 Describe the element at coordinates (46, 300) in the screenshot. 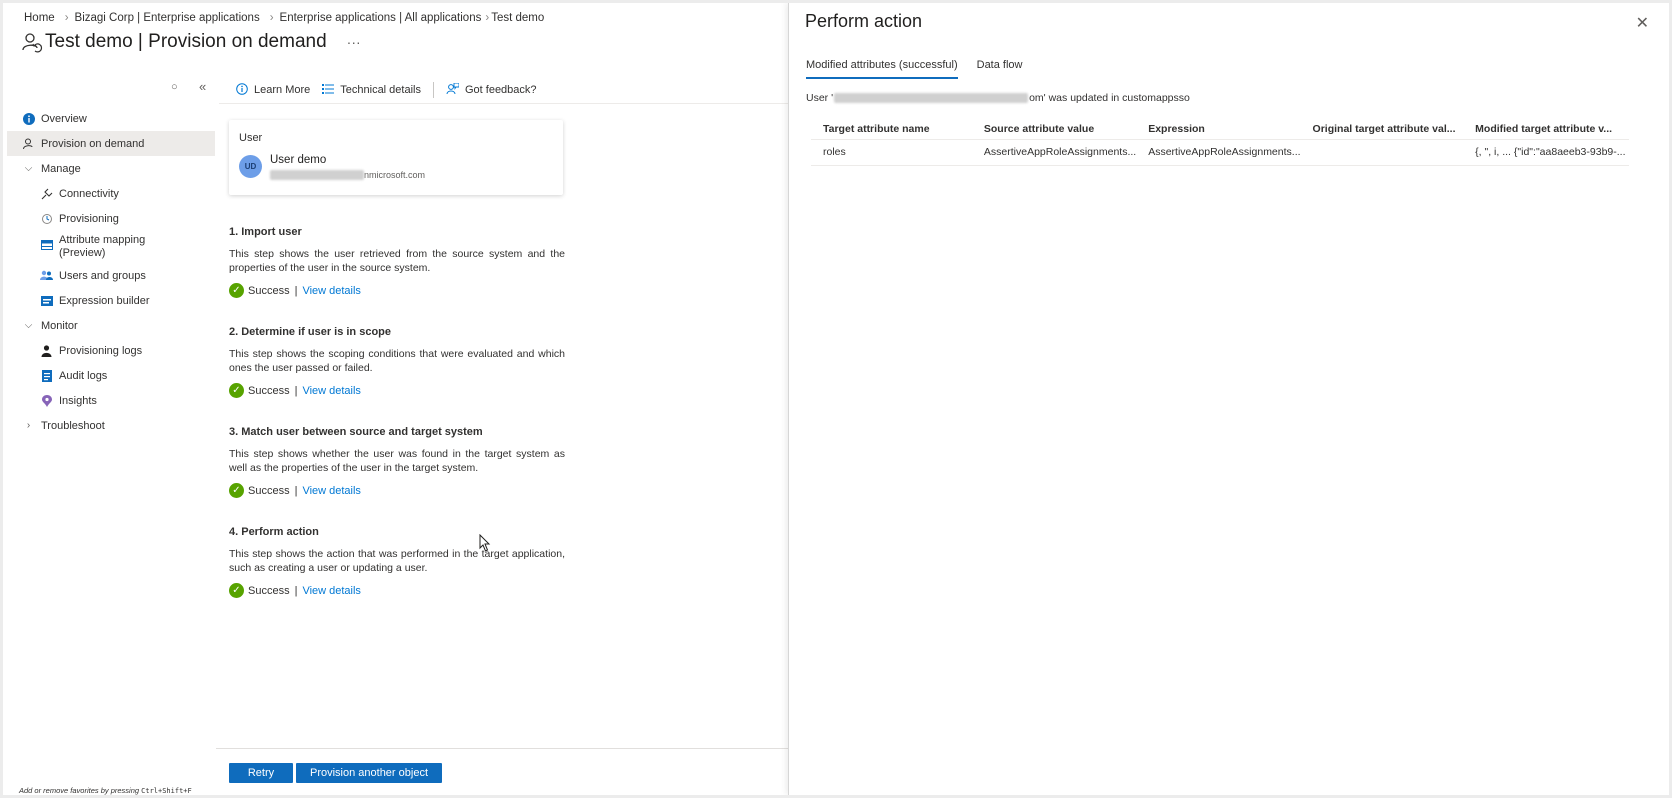

I see `builder-icon` at that location.